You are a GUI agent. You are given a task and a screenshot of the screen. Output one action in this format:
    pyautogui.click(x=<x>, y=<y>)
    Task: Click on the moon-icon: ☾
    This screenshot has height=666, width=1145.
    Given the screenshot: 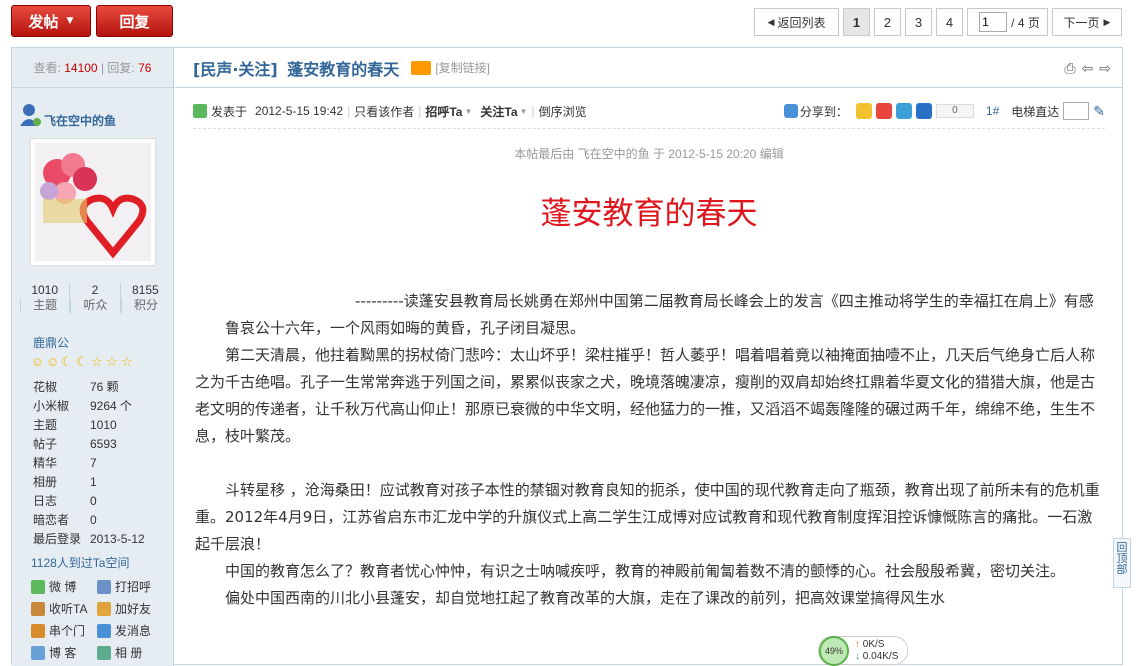 What is the action you would take?
    pyautogui.click(x=67, y=361)
    